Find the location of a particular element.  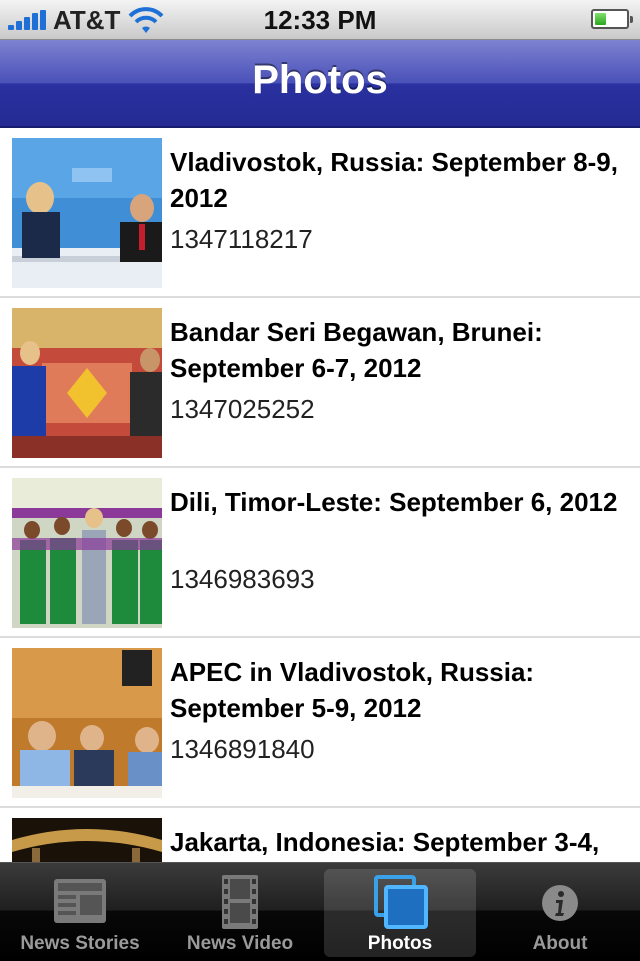

tab-about: About is located at coordinates (560, 913).